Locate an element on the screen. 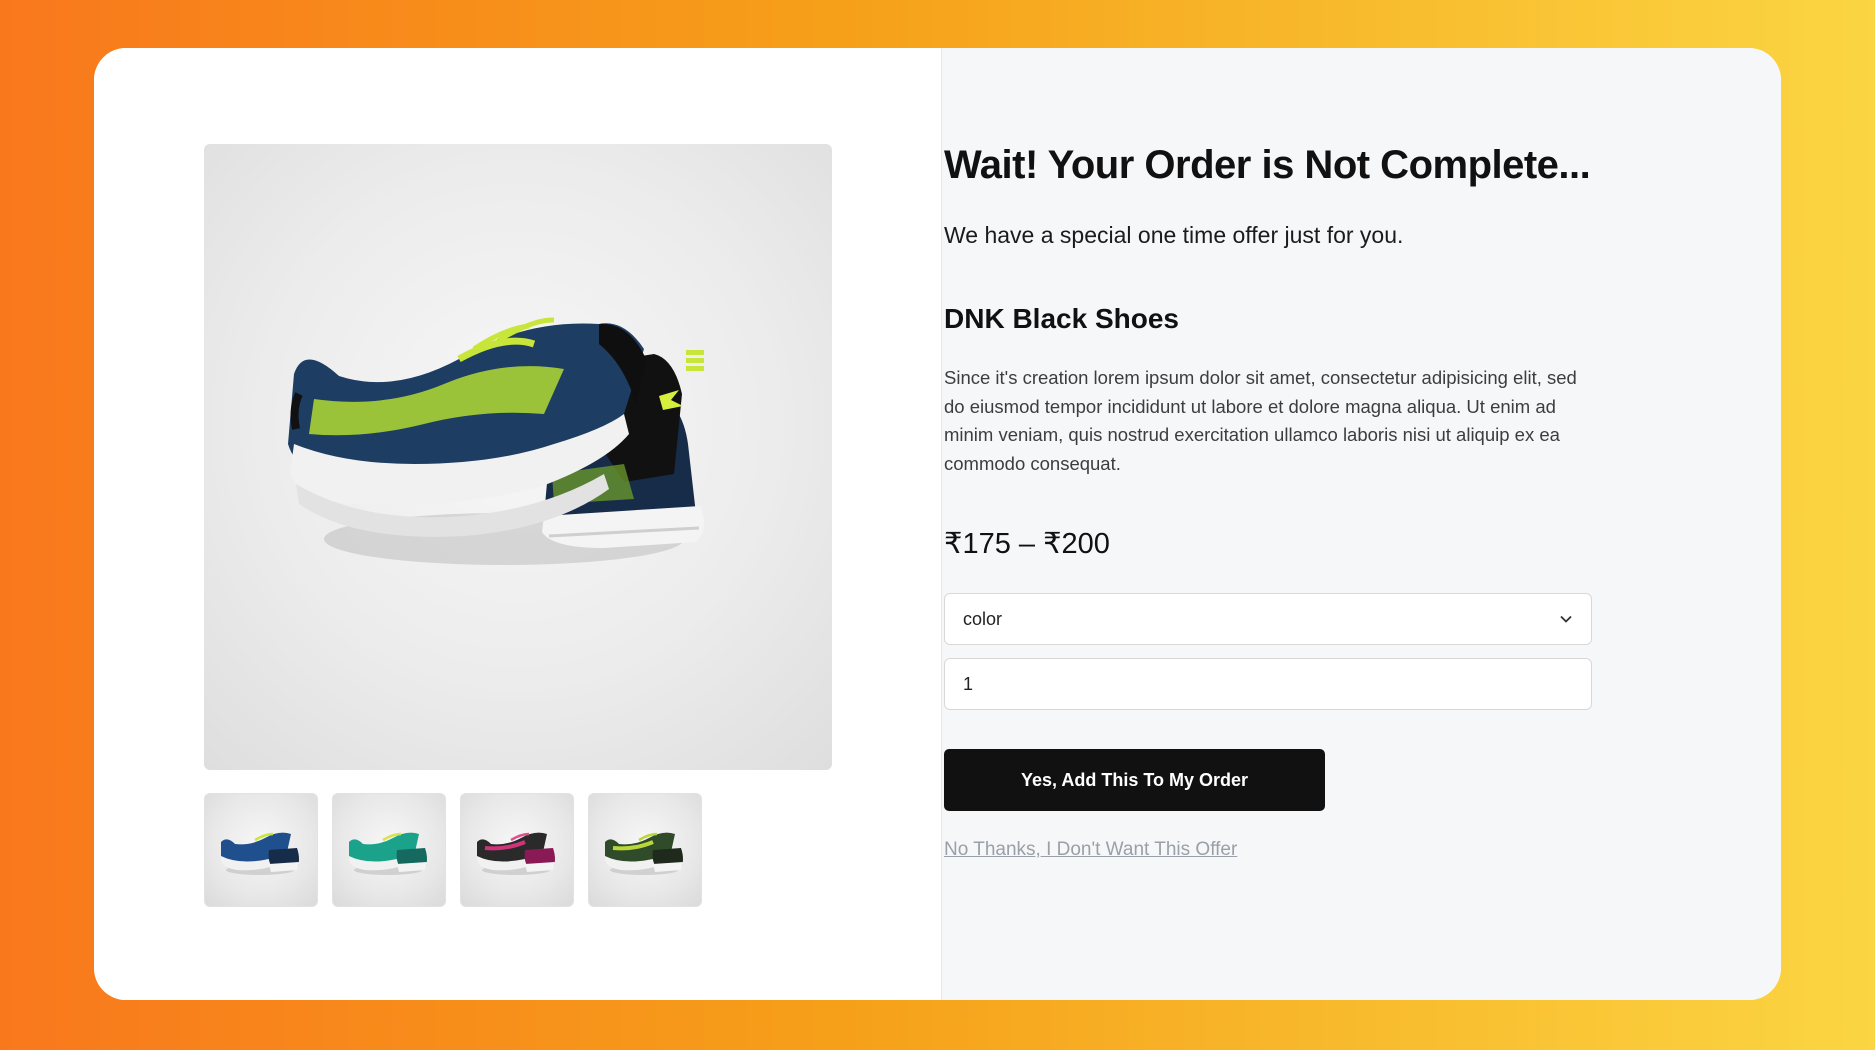 Image resolution: width=1875 pixels, height=1050 pixels. thumbnail-blue is located at coordinates (261, 850).